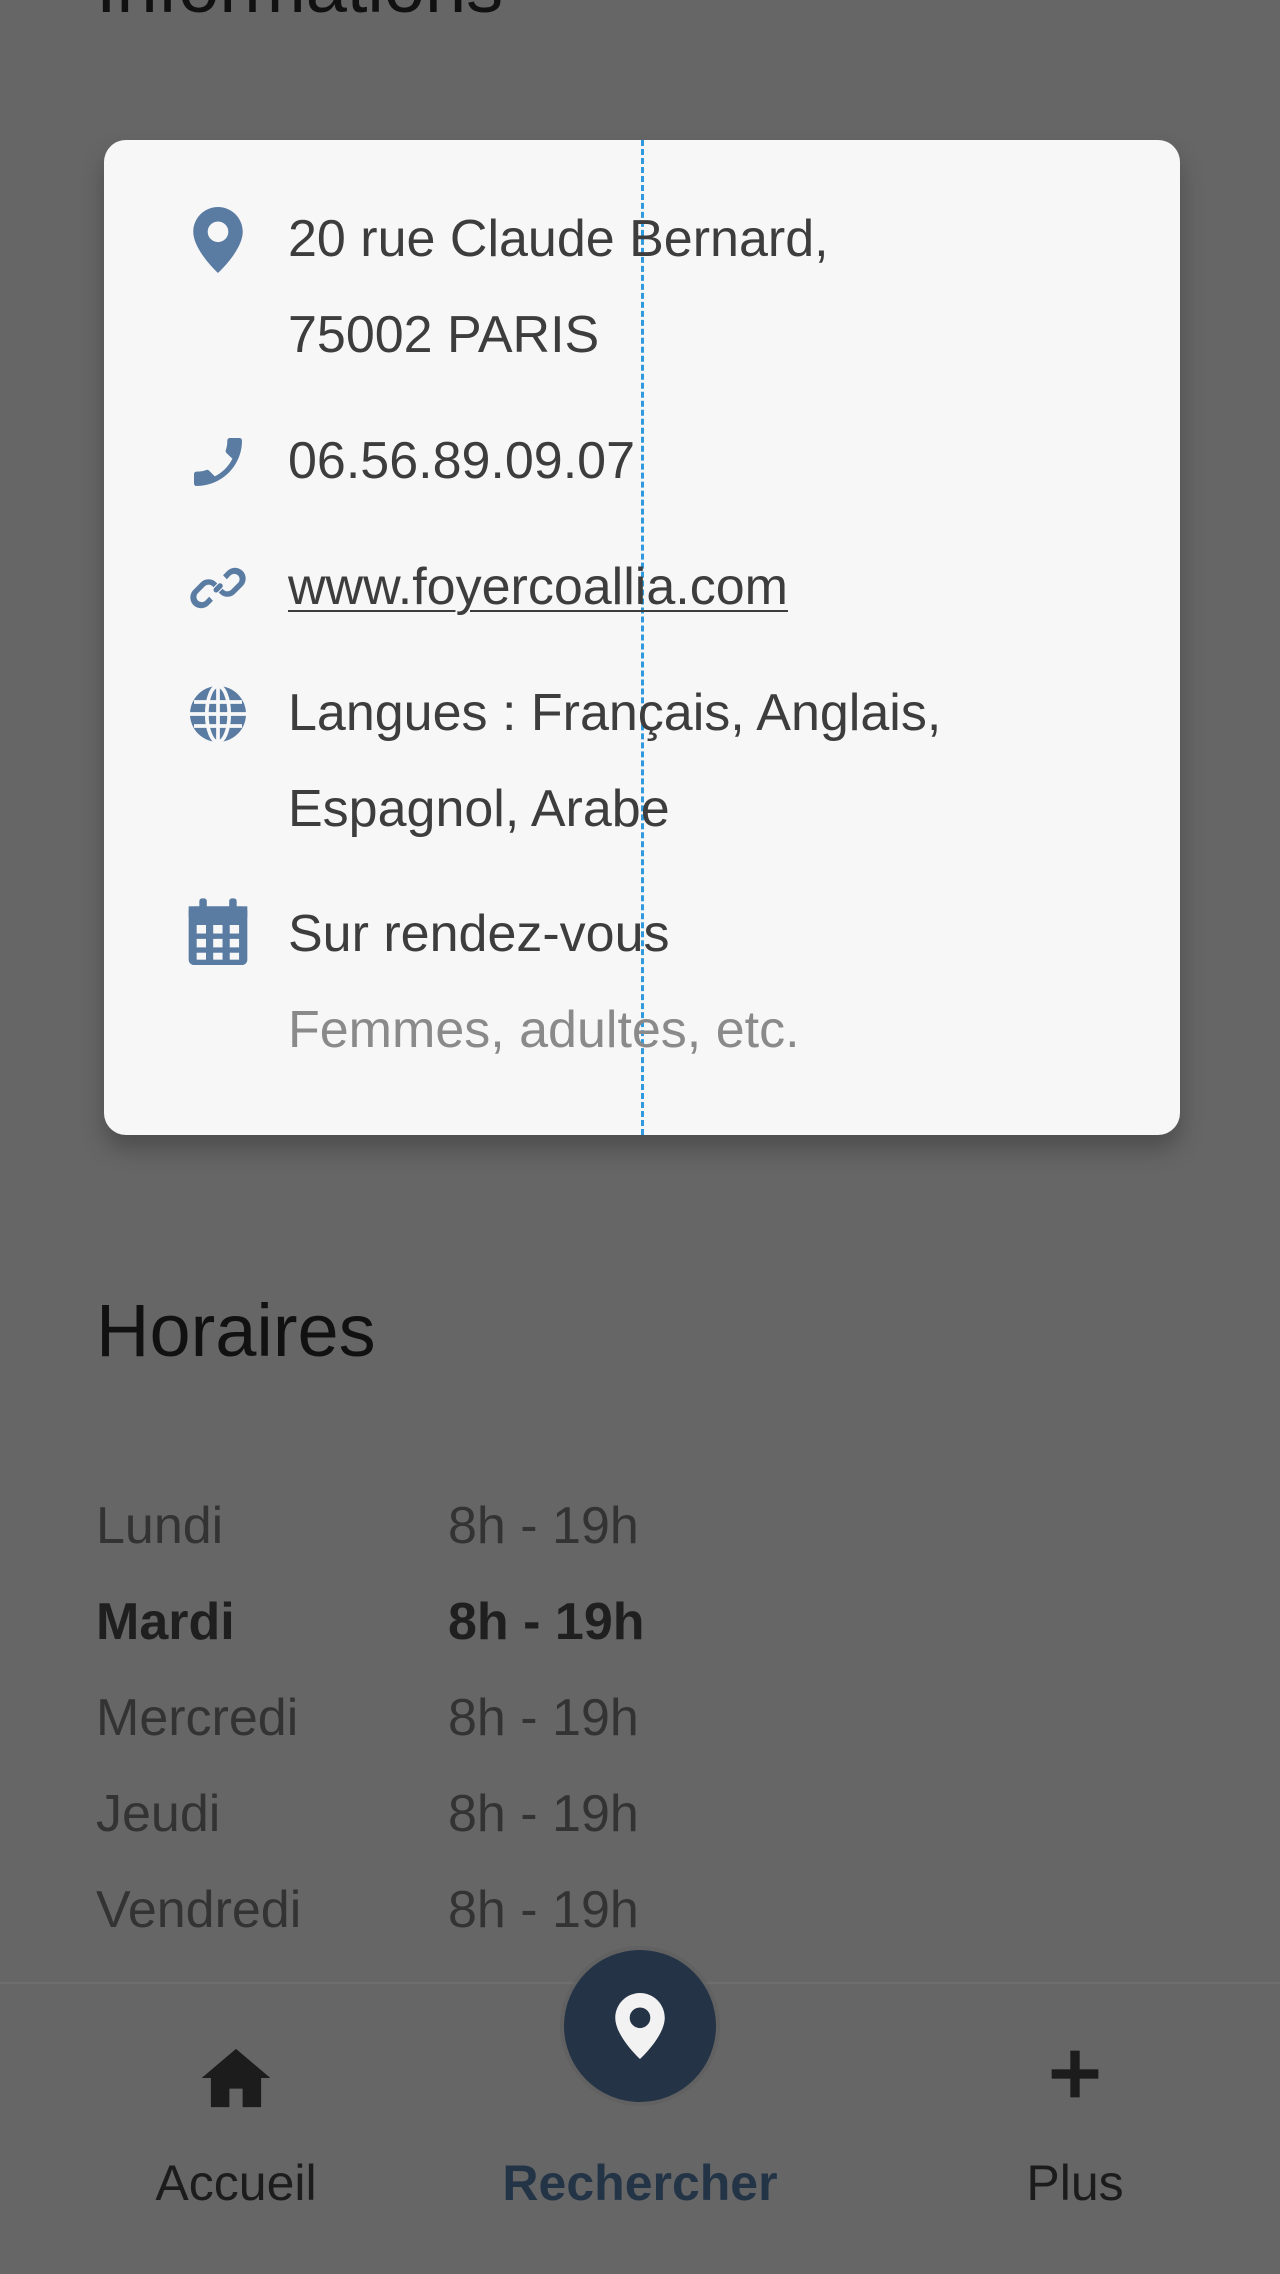 The width and height of the screenshot is (1280, 2274). I want to click on nav-plus-label: Plus, so click(1075, 2183).